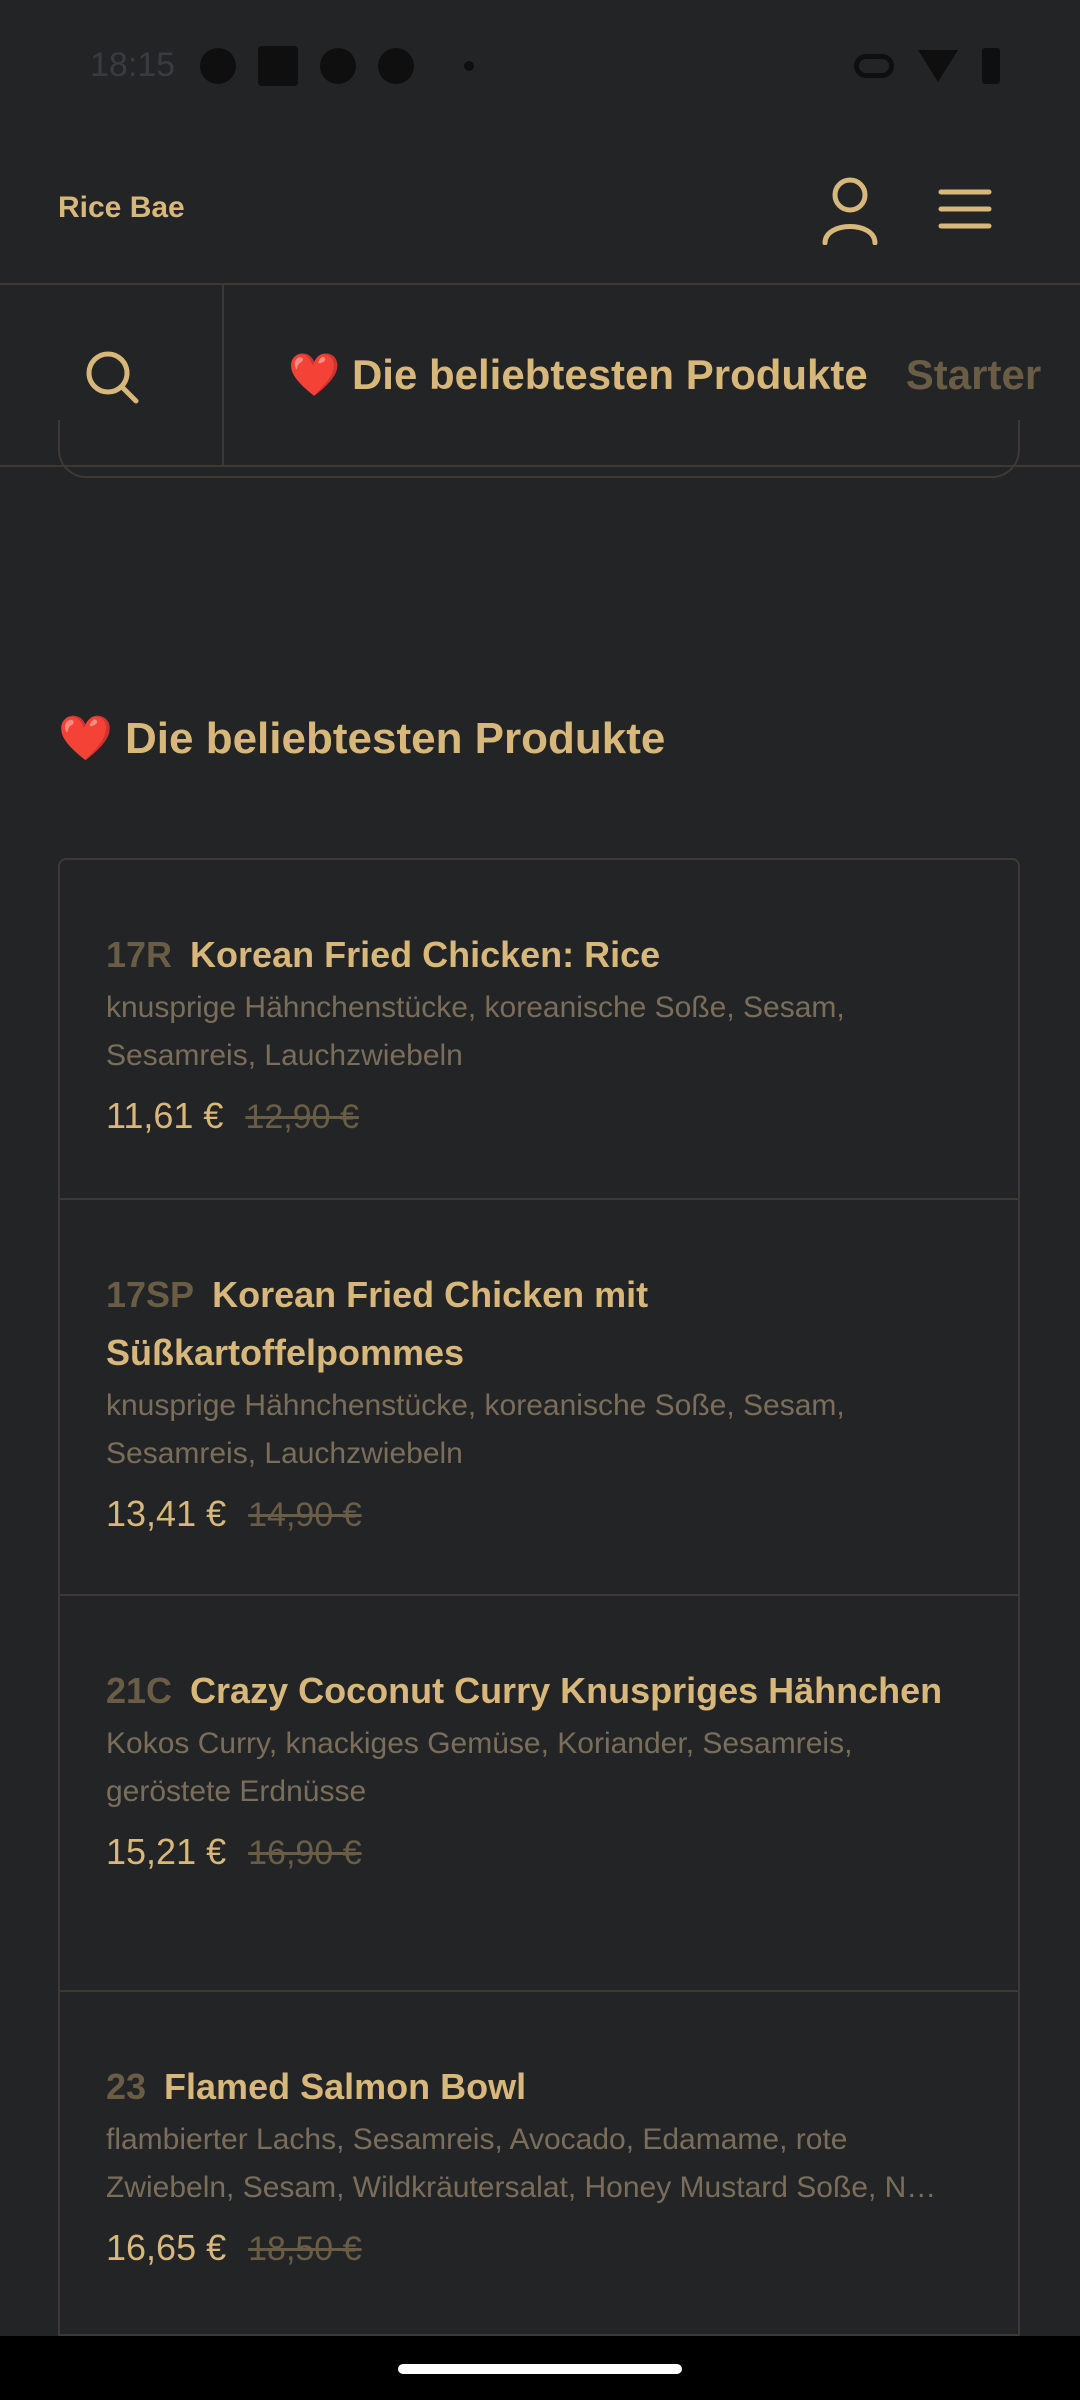 Image resolution: width=1080 pixels, height=2400 pixels. What do you see at coordinates (469, 66) in the screenshot?
I see `more-notifications-dot-icon` at bounding box center [469, 66].